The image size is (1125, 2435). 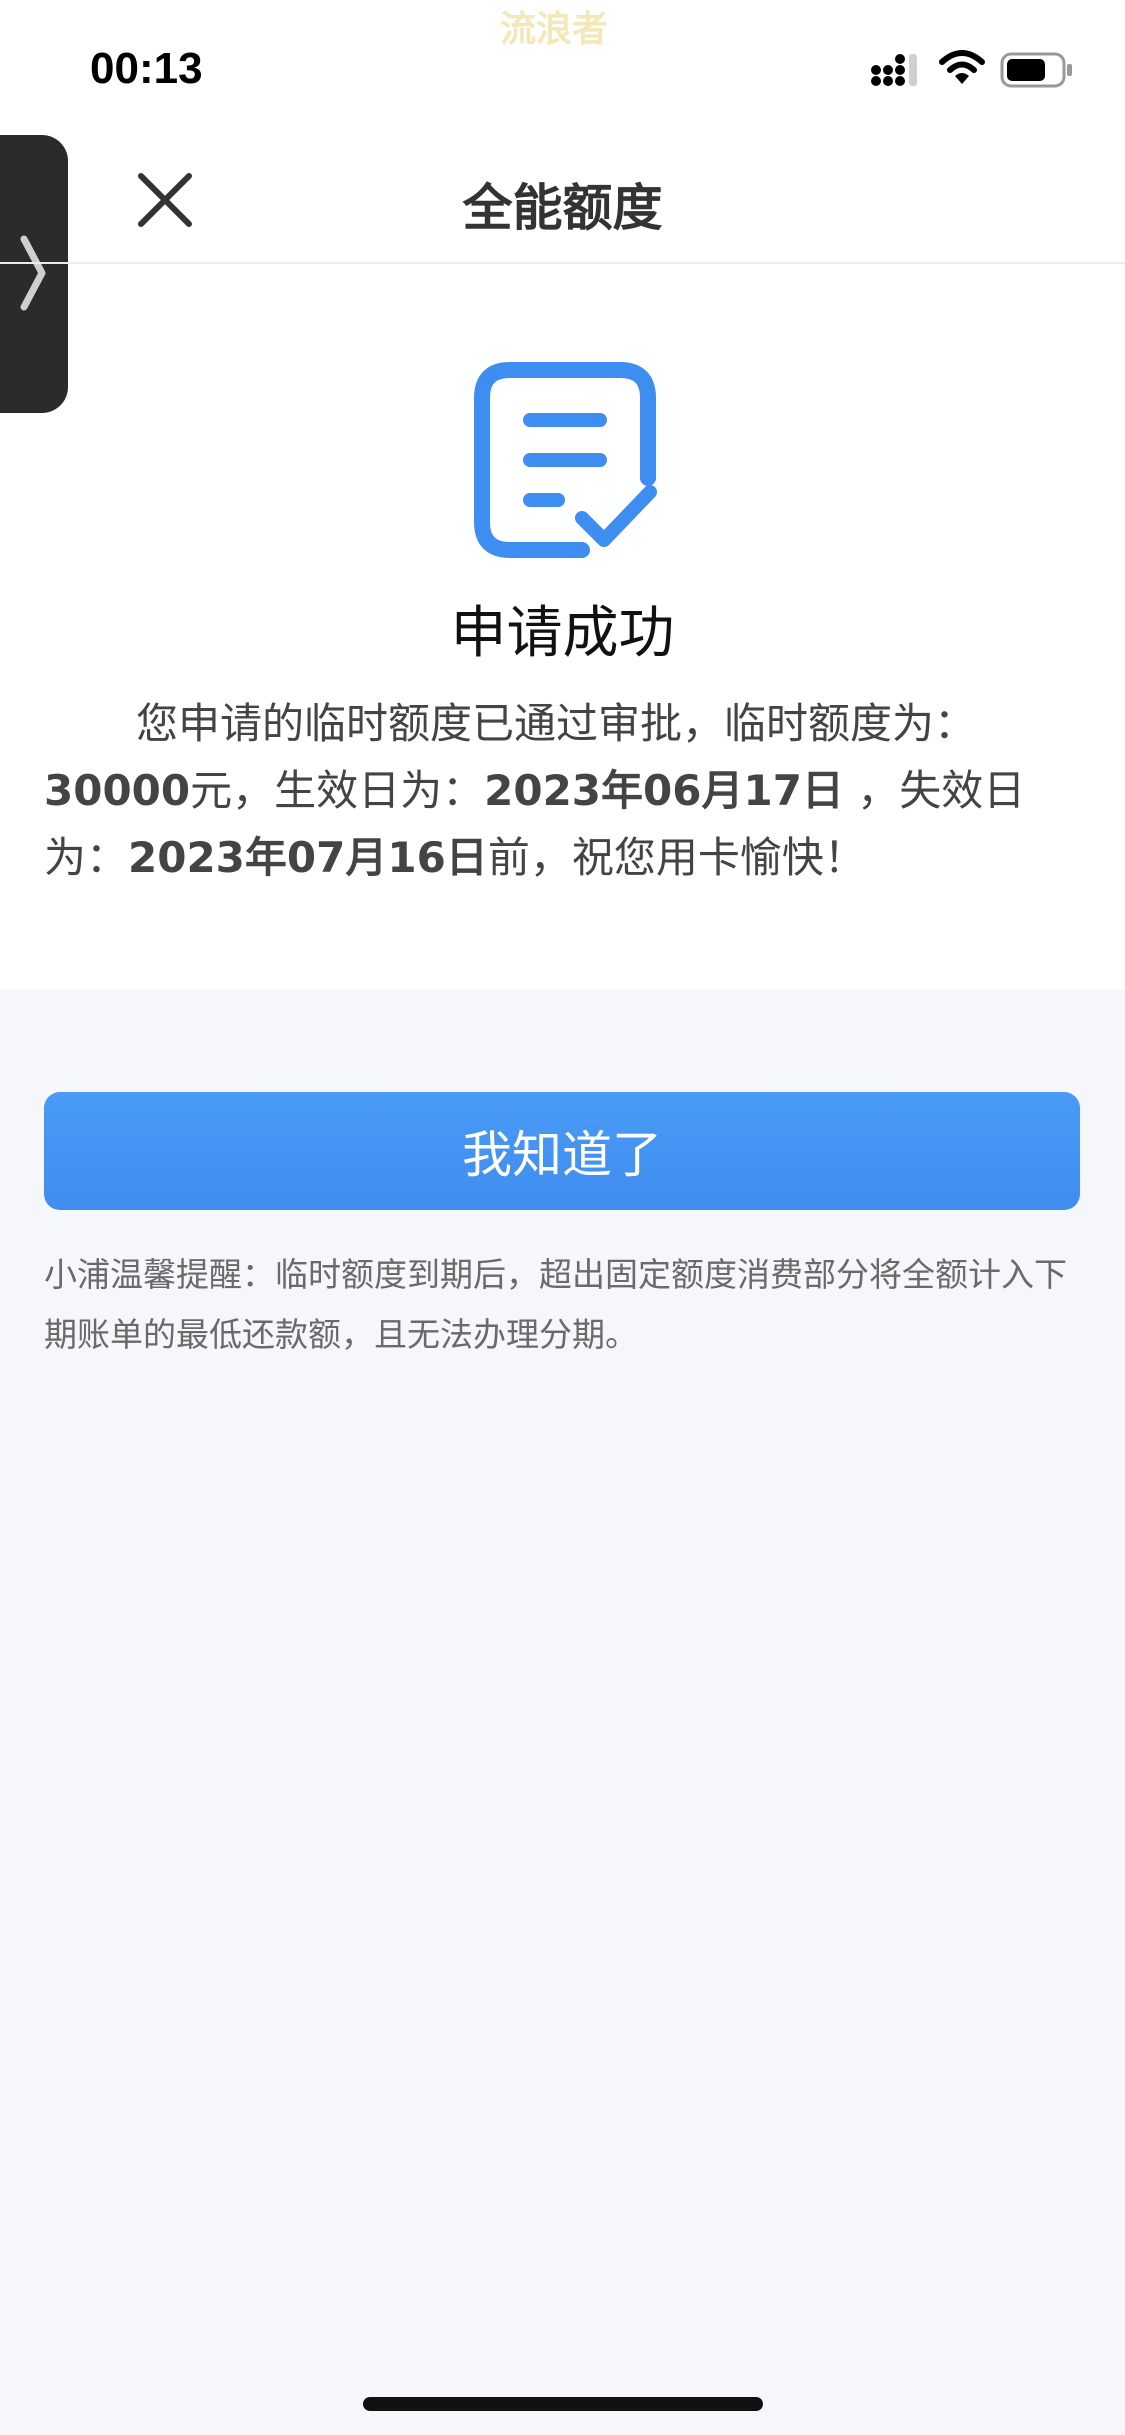 I want to click on status-bar: 00:13 流浪者, so click(x=562, y=70).